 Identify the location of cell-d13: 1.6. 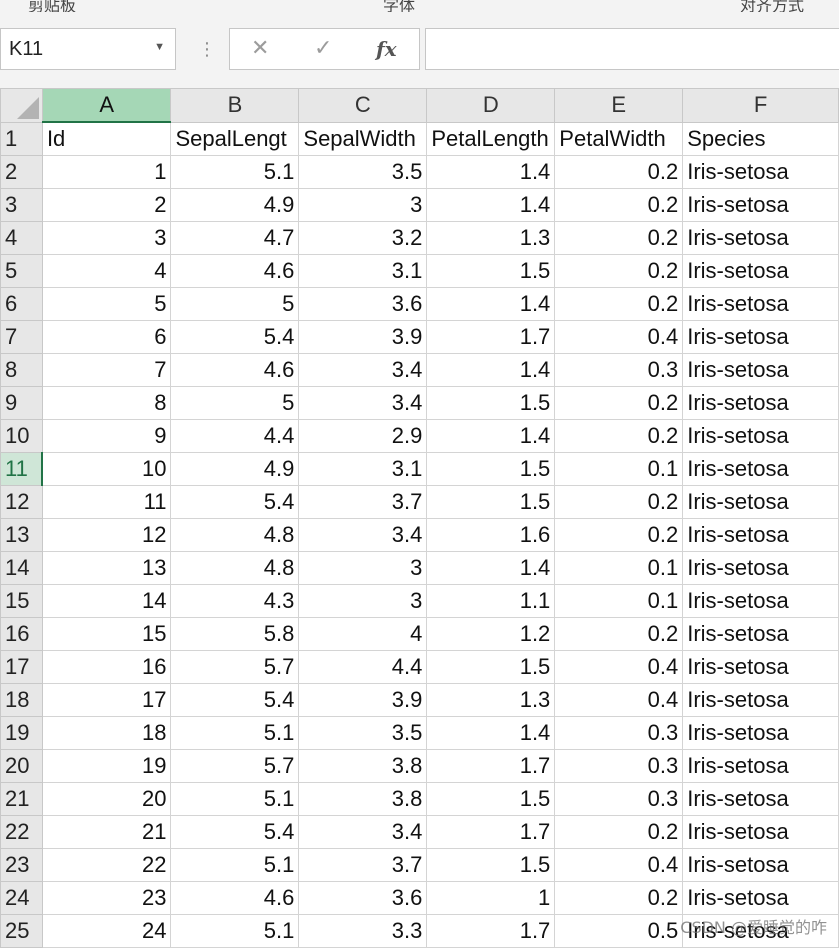
(491, 535).